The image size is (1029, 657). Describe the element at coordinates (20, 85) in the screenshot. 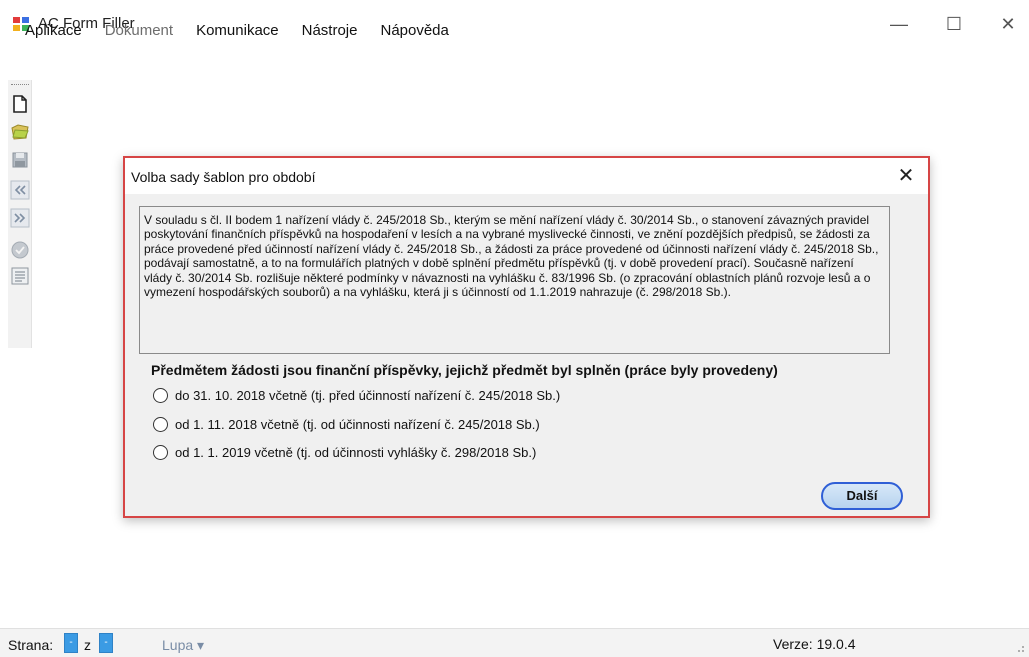

I see `toolbar-grip` at that location.